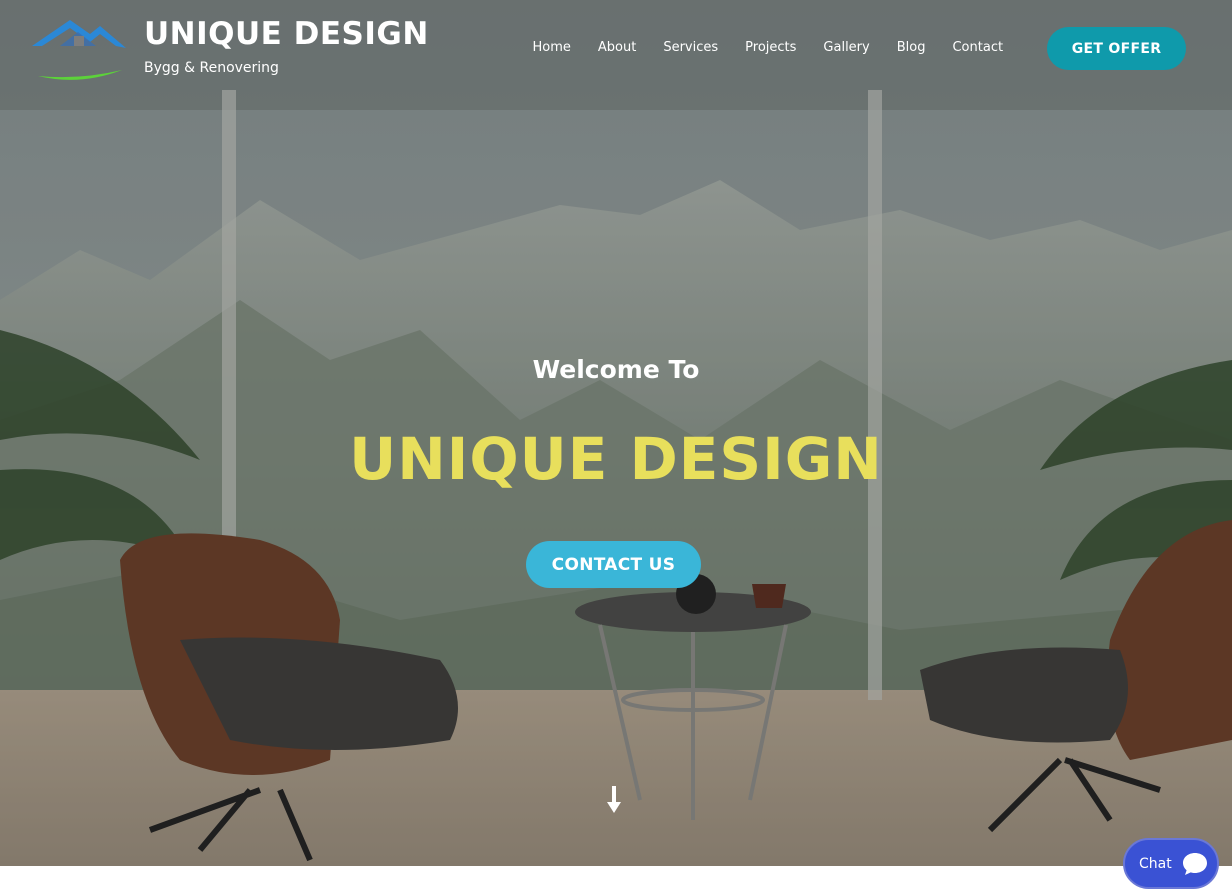 Image resolution: width=1232 pixels, height=893 pixels. I want to click on nav-item-blog: Blog, so click(911, 48).